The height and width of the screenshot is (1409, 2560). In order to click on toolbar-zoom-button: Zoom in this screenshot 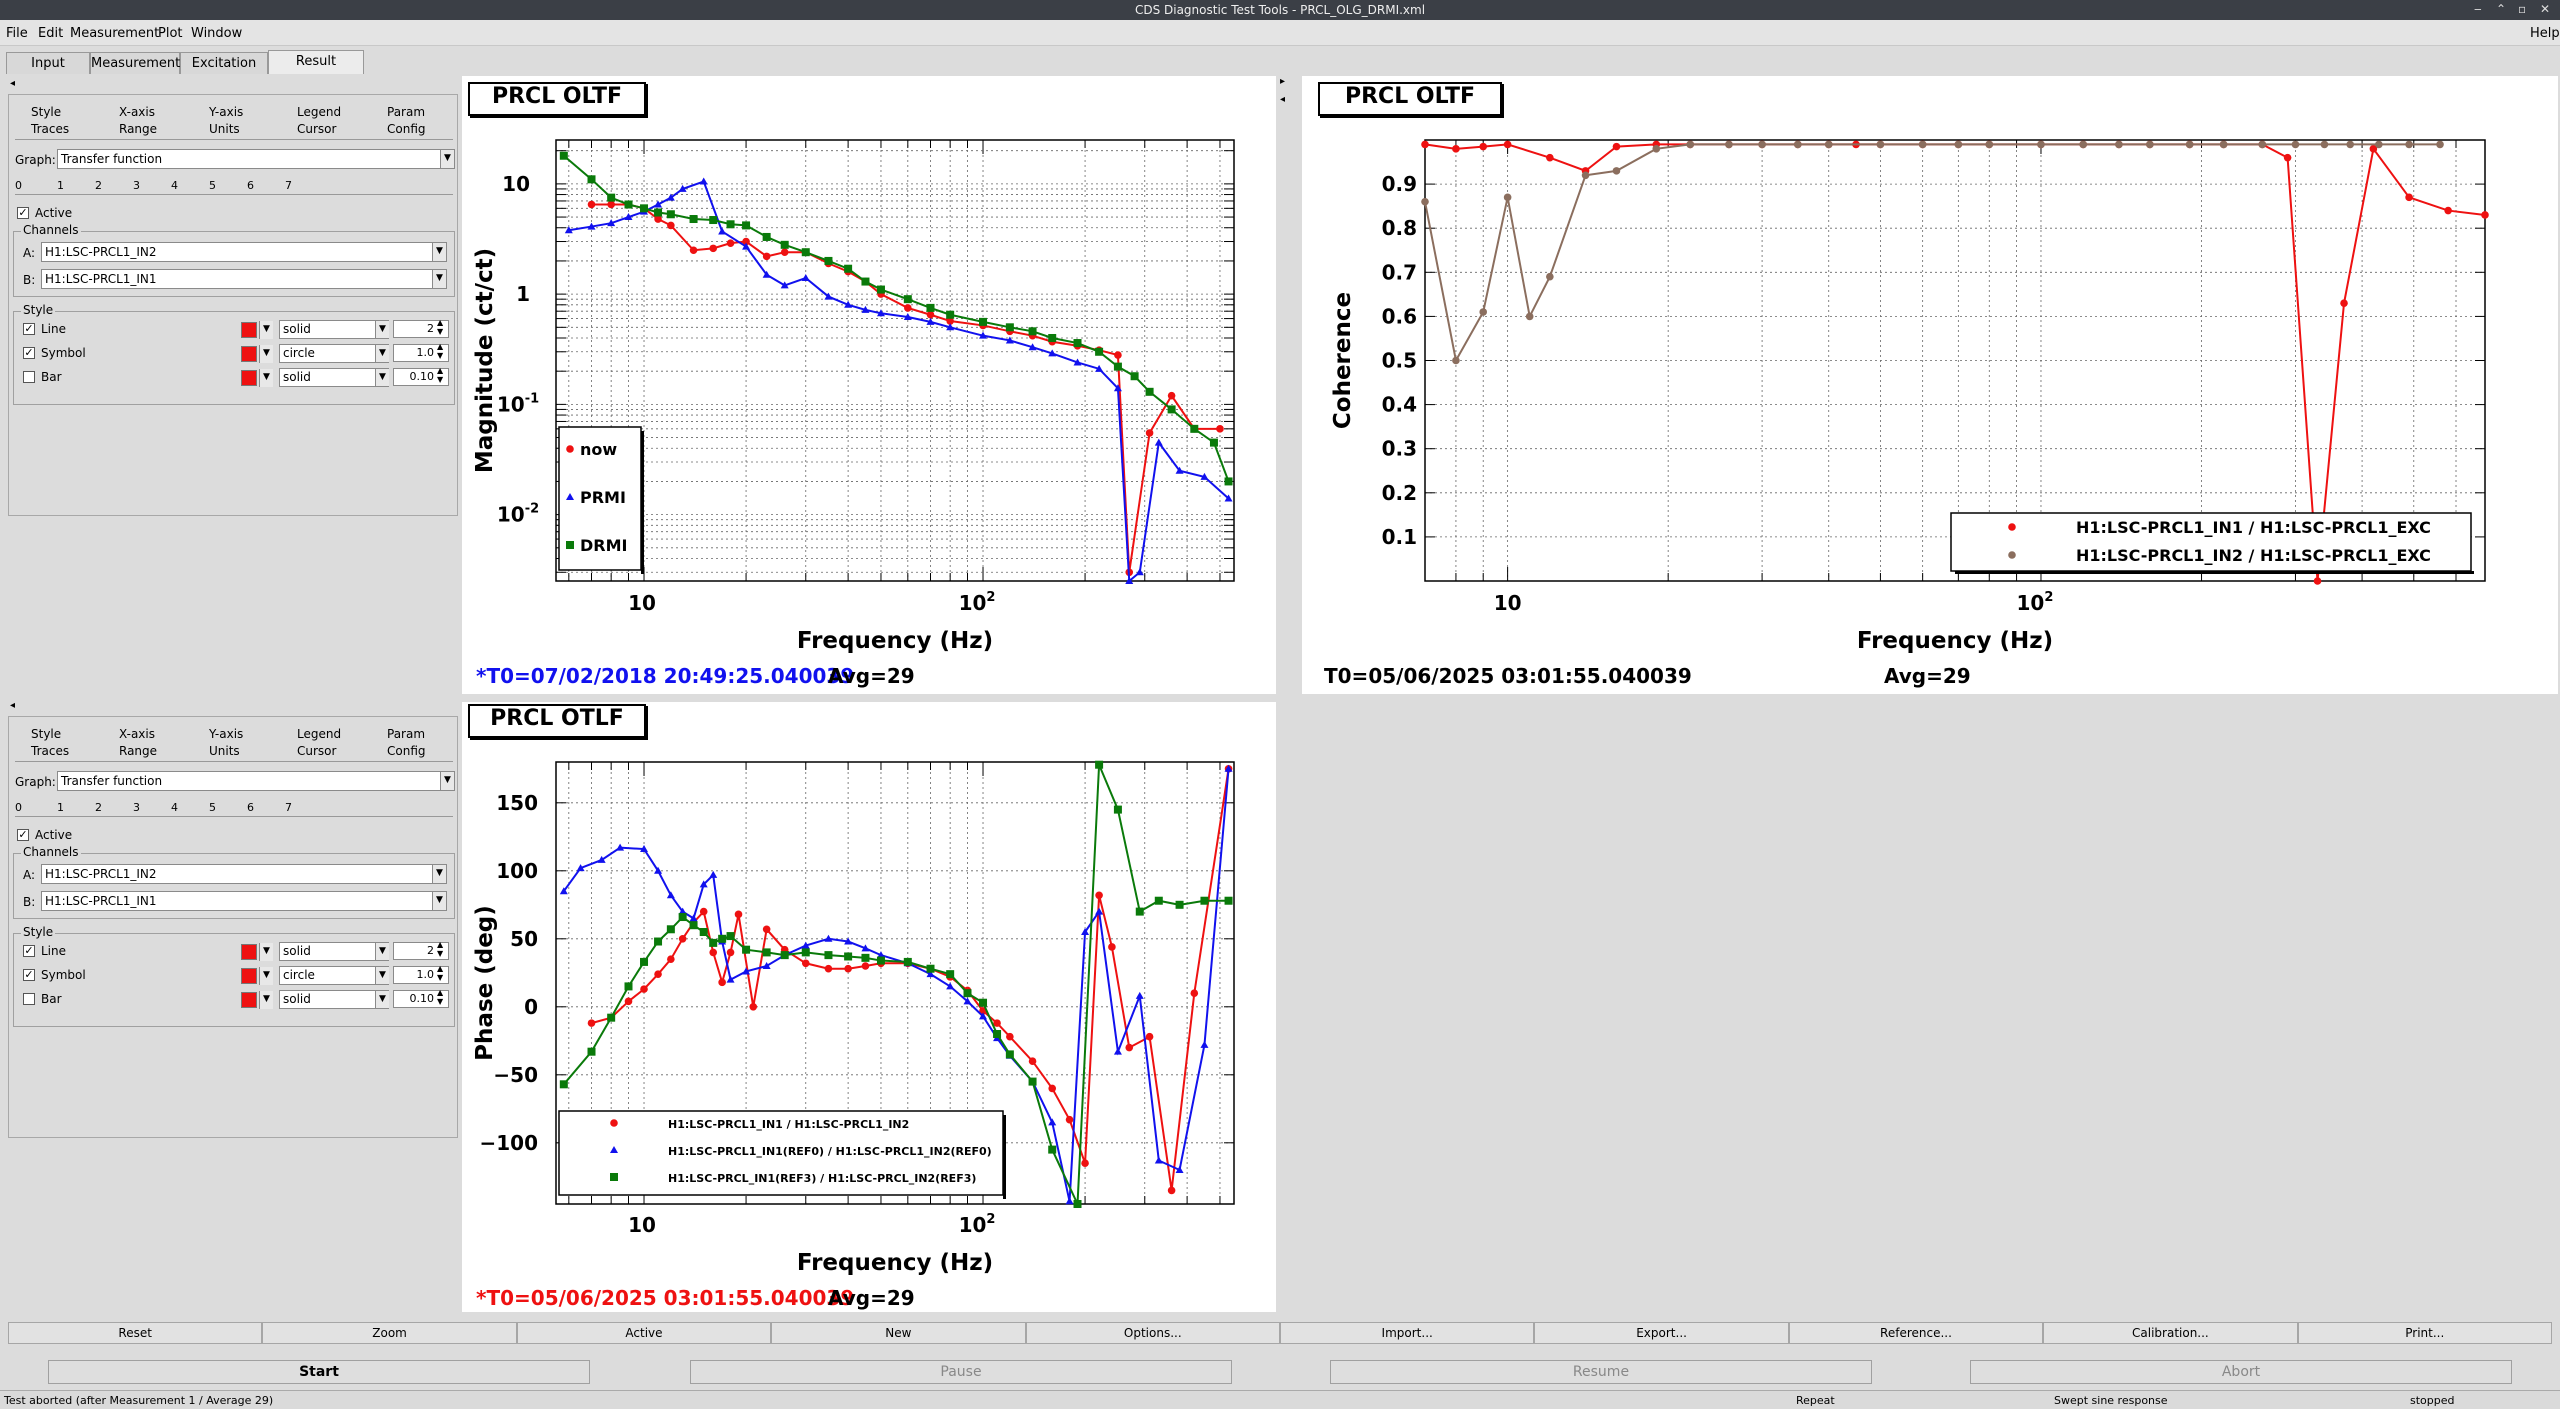, I will do `click(389, 1333)`.